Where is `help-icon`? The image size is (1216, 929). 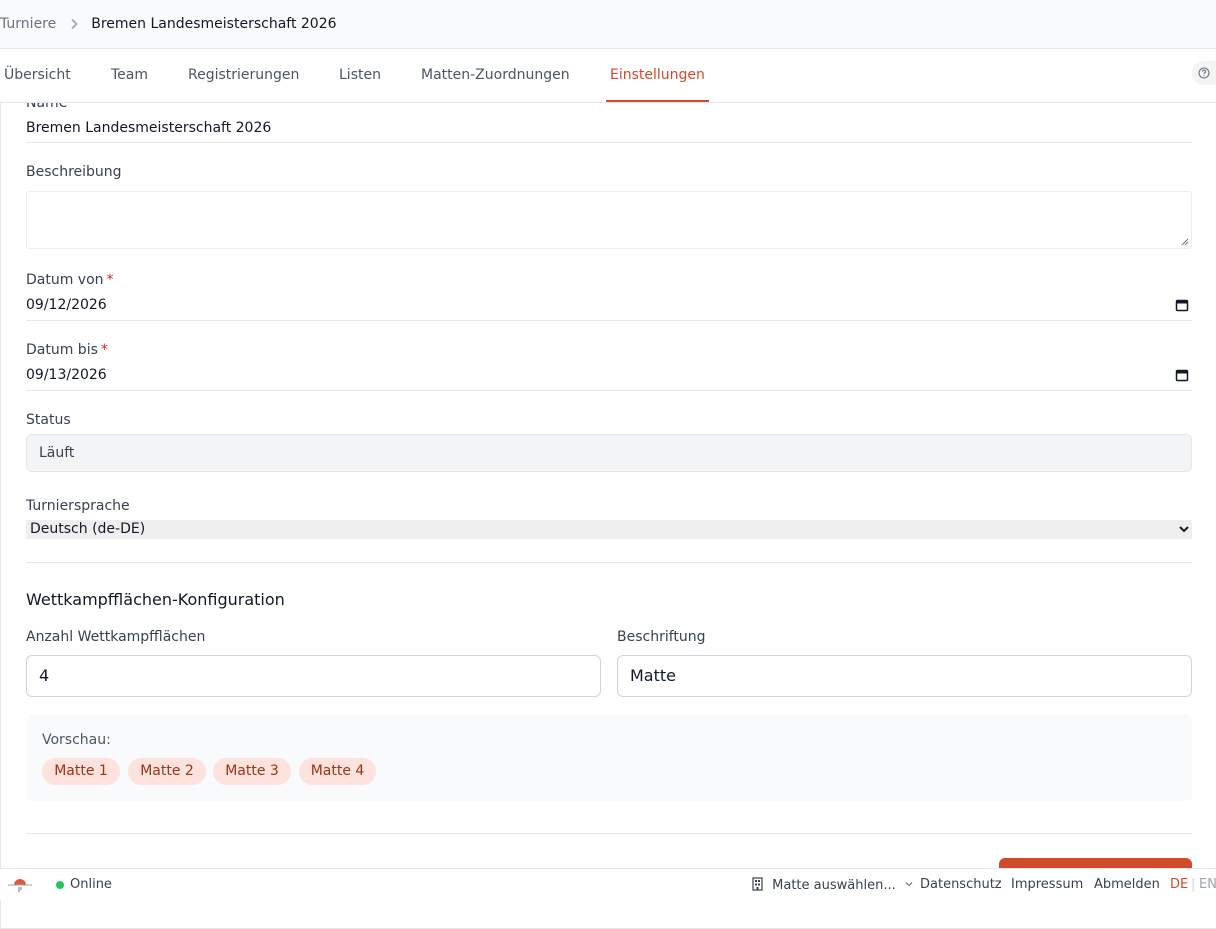 help-icon is located at coordinates (1204, 73).